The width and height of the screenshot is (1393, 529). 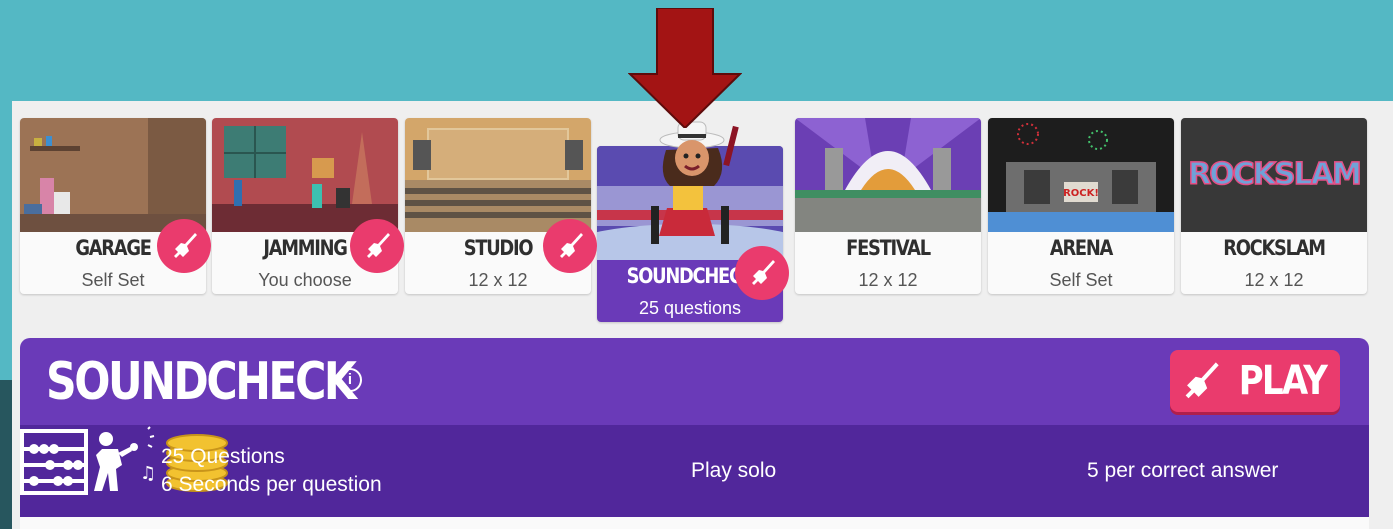 I want to click on mode-title: SOUNDCHECK, so click(x=201, y=382).